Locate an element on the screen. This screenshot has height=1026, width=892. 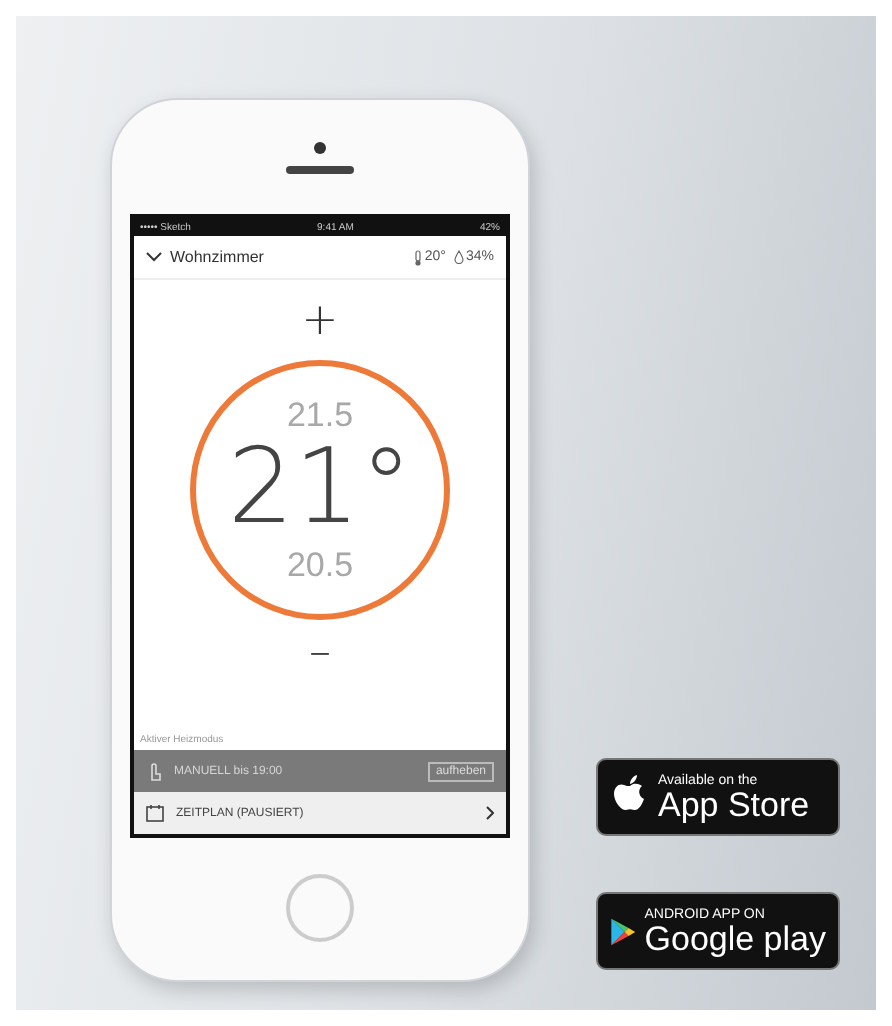
droplet-icon is located at coordinates (458, 257).